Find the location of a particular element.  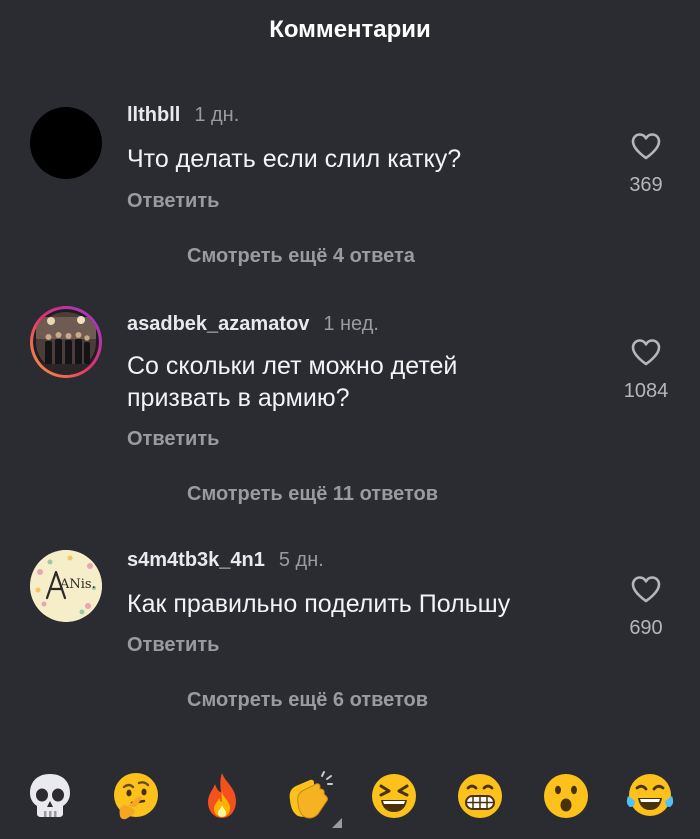

page-title: Комментарии is located at coordinates (350, 29).